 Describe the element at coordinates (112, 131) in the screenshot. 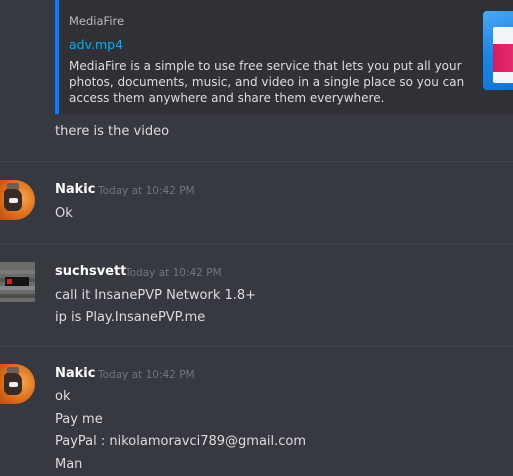

I see `message-text: there is the video` at that location.